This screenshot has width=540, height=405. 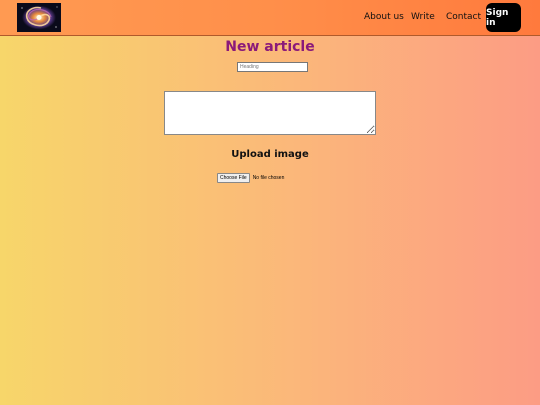 I want to click on galaxy-logo-icon, so click(x=39, y=17).